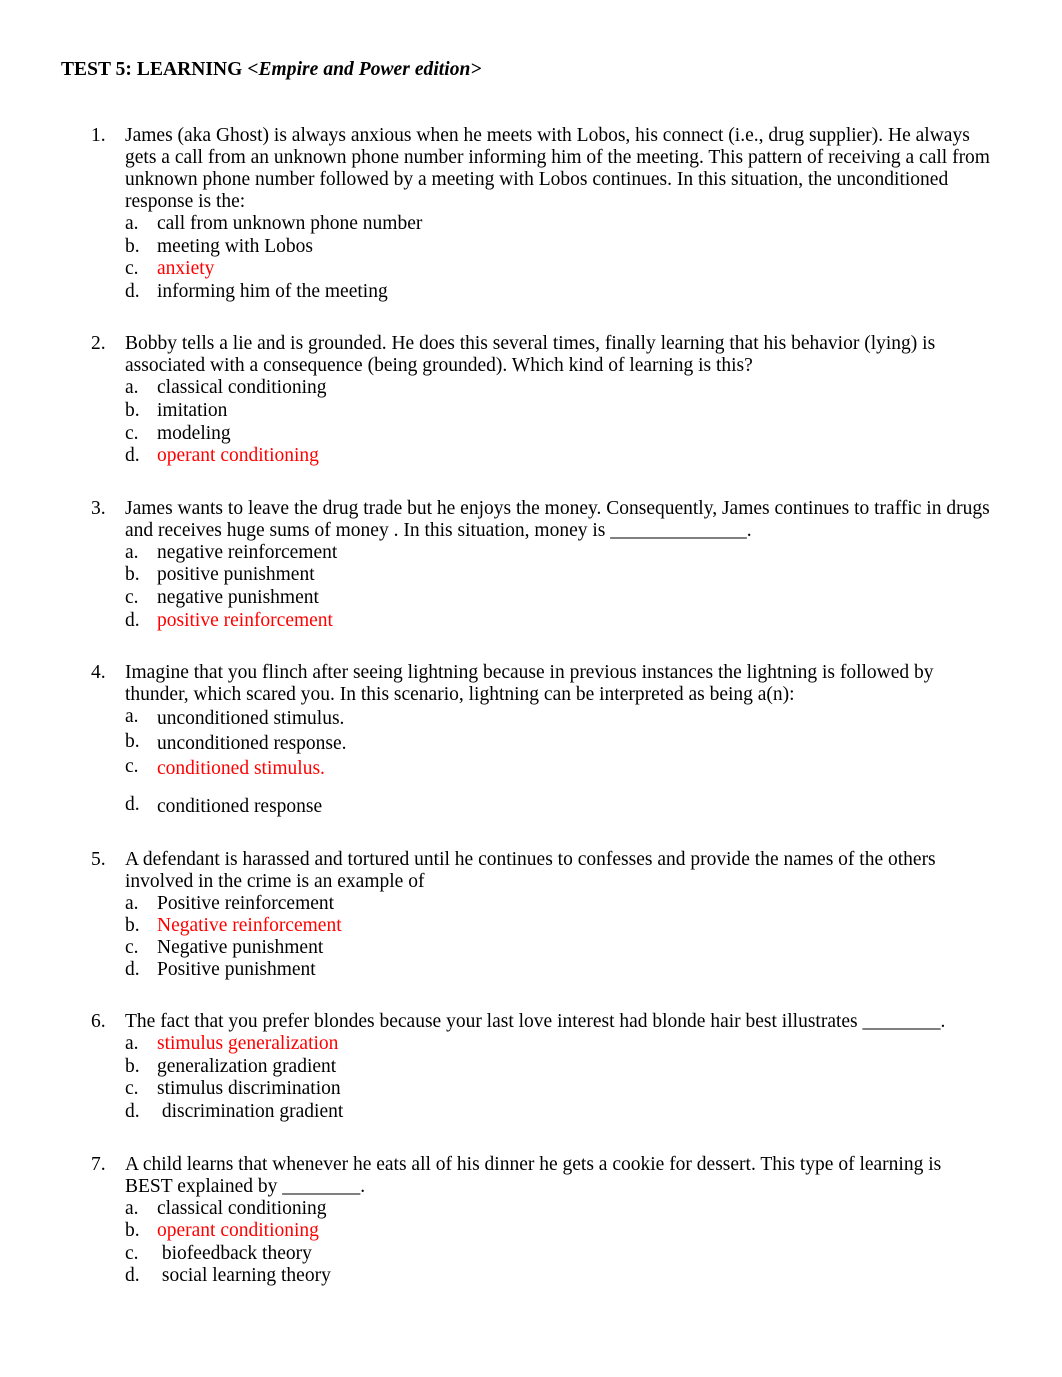 The height and width of the screenshot is (1377, 1062). Describe the element at coordinates (558, 1089) in the screenshot. I see `option-item: c. stimulus discrimination` at that location.